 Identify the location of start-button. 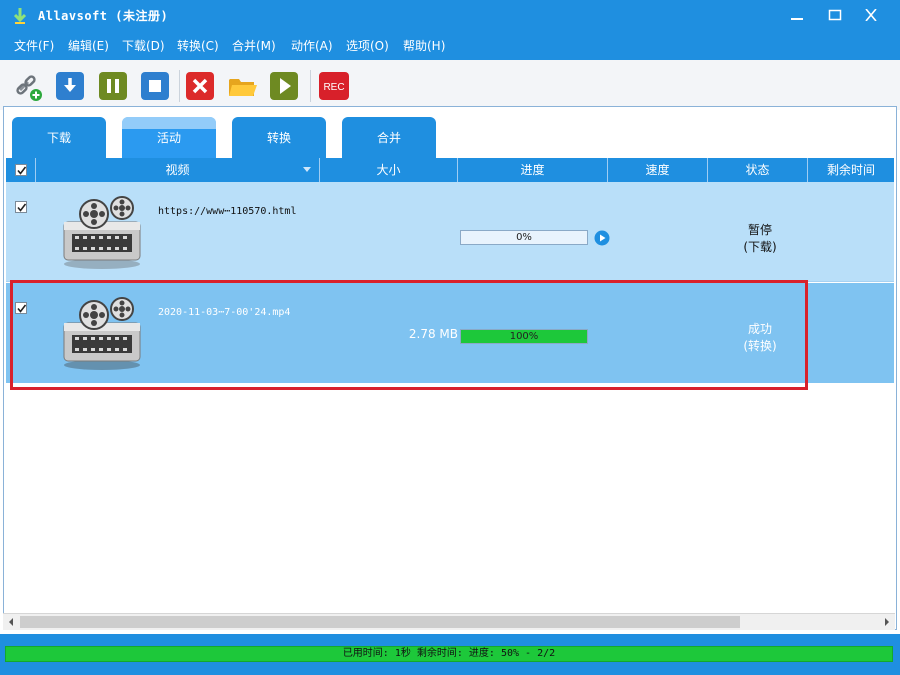
(284, 86).